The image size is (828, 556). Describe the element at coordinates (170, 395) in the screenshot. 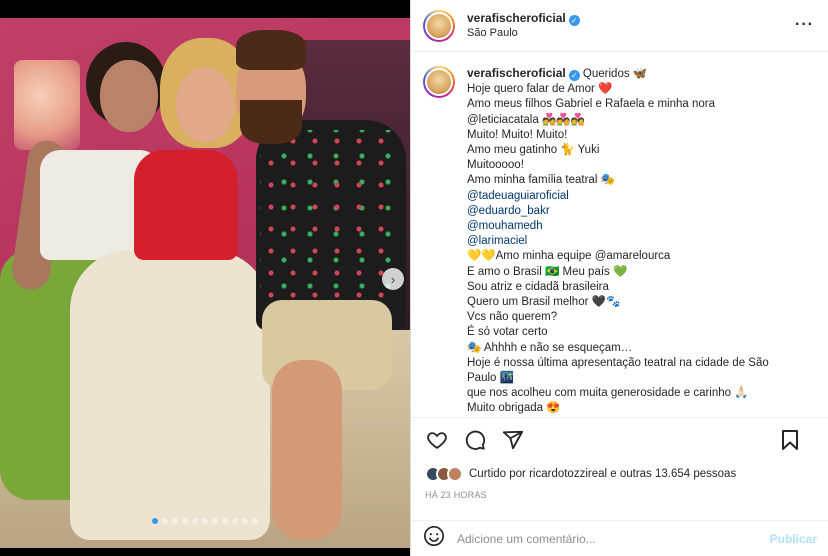

I see `photo-person-center-skirt` at that location.